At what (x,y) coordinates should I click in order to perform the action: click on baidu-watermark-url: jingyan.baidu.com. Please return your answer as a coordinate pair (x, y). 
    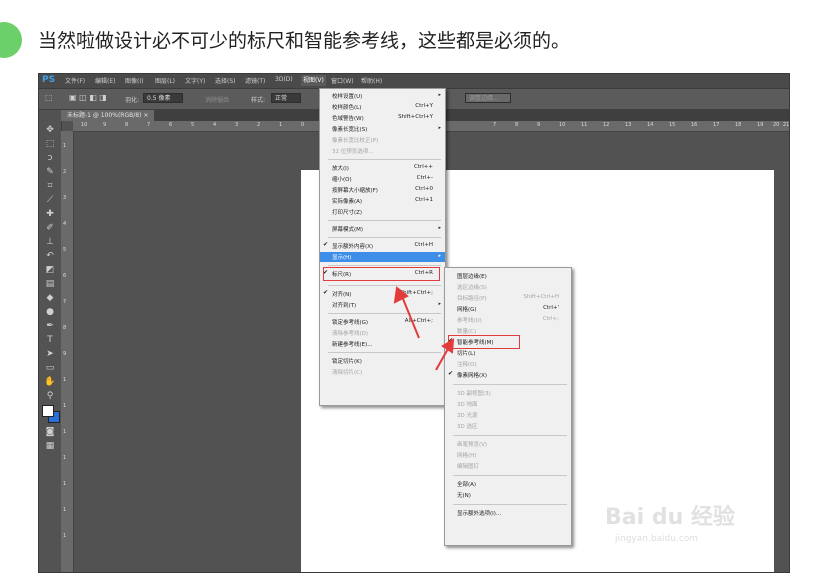
    Looking at the image, I should click on (657, 539).